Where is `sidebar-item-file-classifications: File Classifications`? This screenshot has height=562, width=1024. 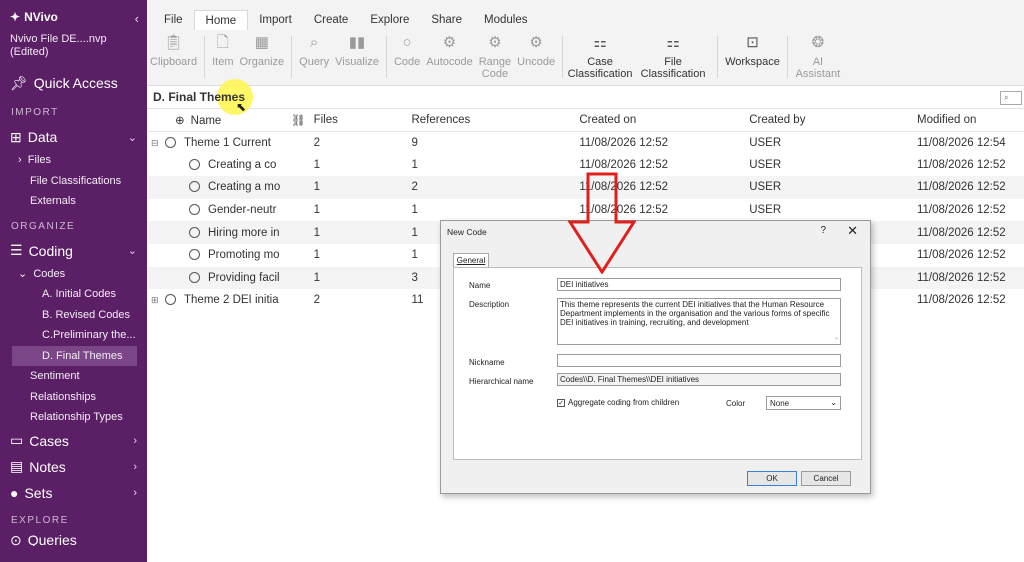
sidebar-item-file-classifications: File Classifications is located at coordinates (73, 181).